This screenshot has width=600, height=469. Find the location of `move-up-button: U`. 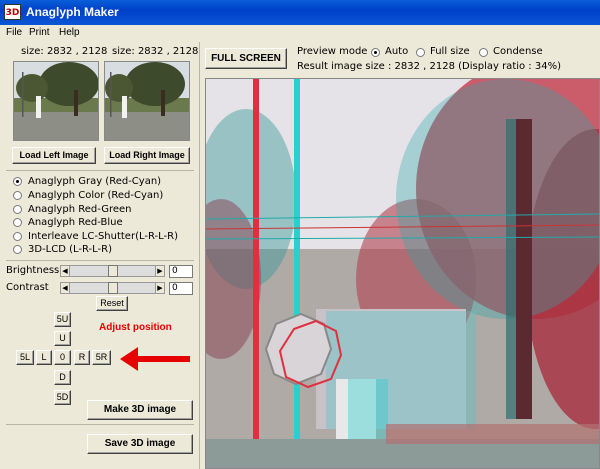

move-up-button: U is located at coordinates (62, 338).